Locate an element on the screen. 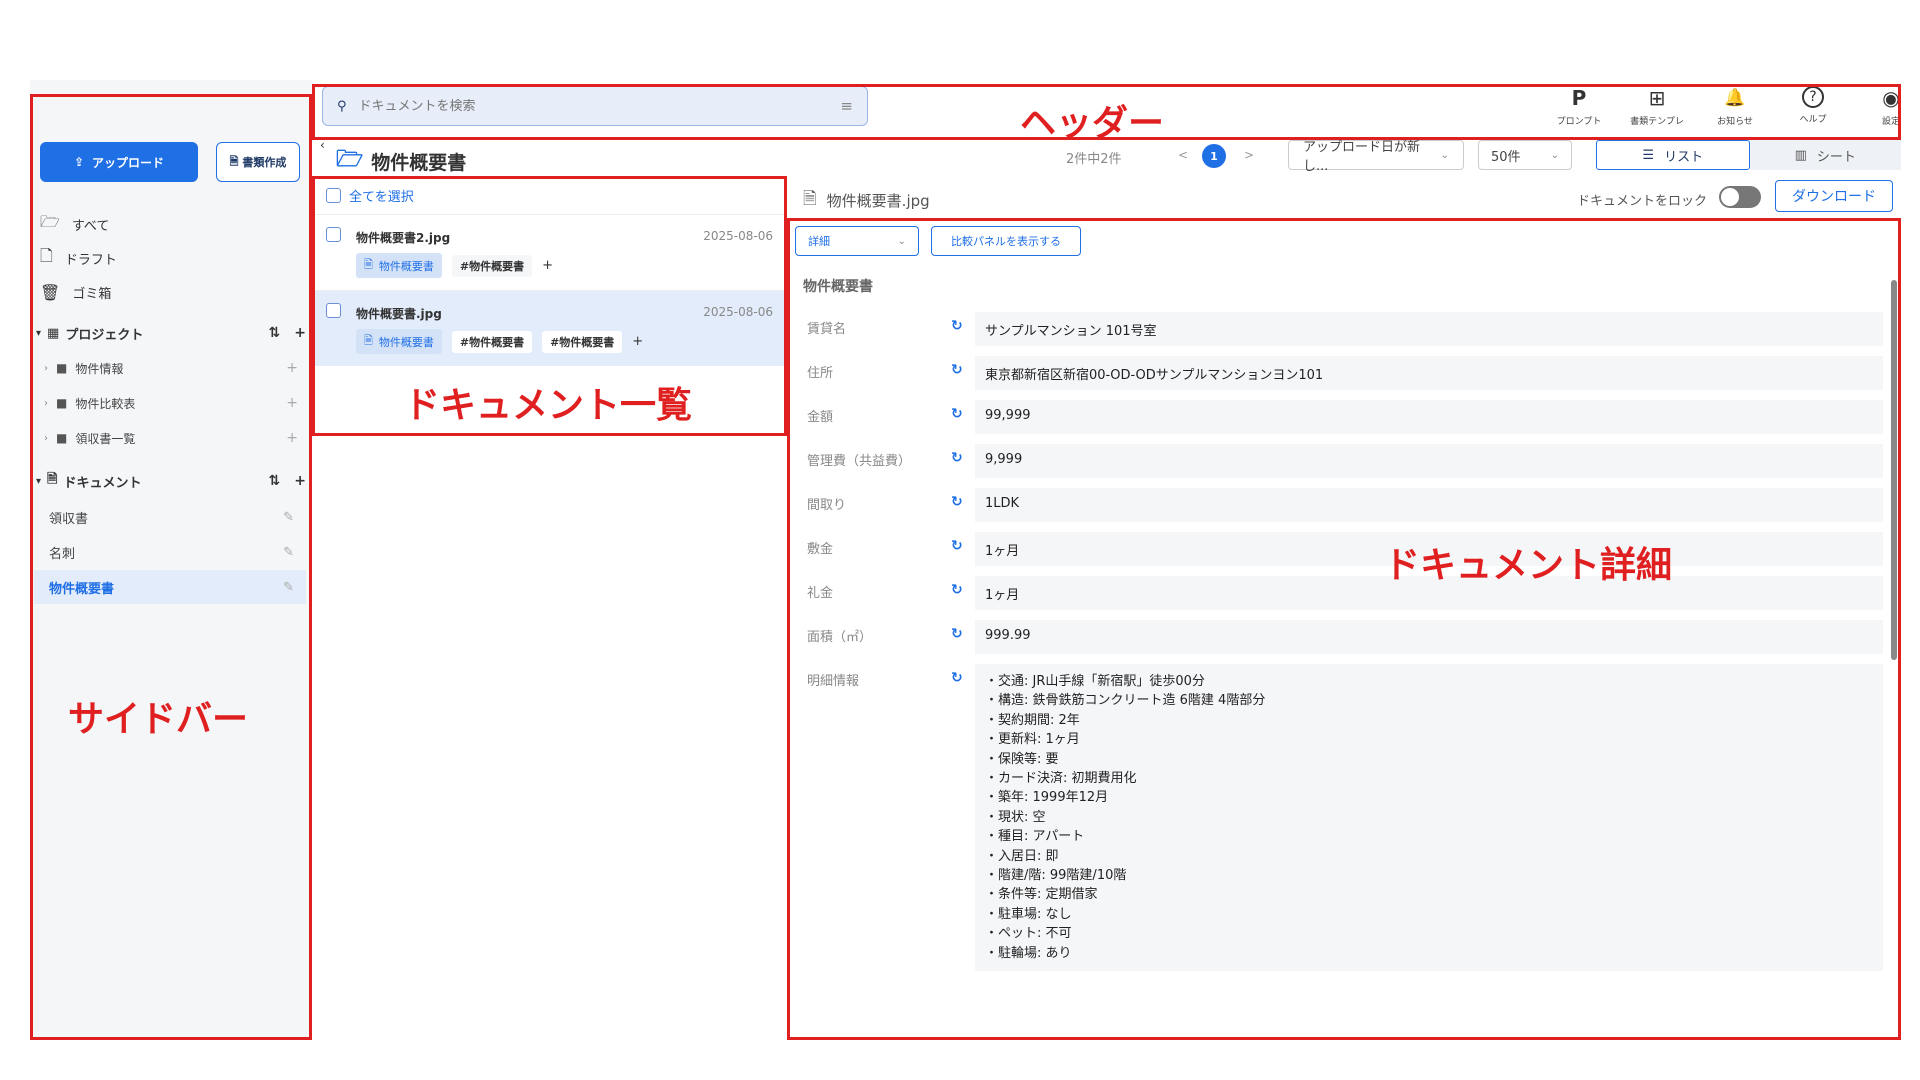  header-annotation-label: ヘッダー is located at coordinates (1092, 123).